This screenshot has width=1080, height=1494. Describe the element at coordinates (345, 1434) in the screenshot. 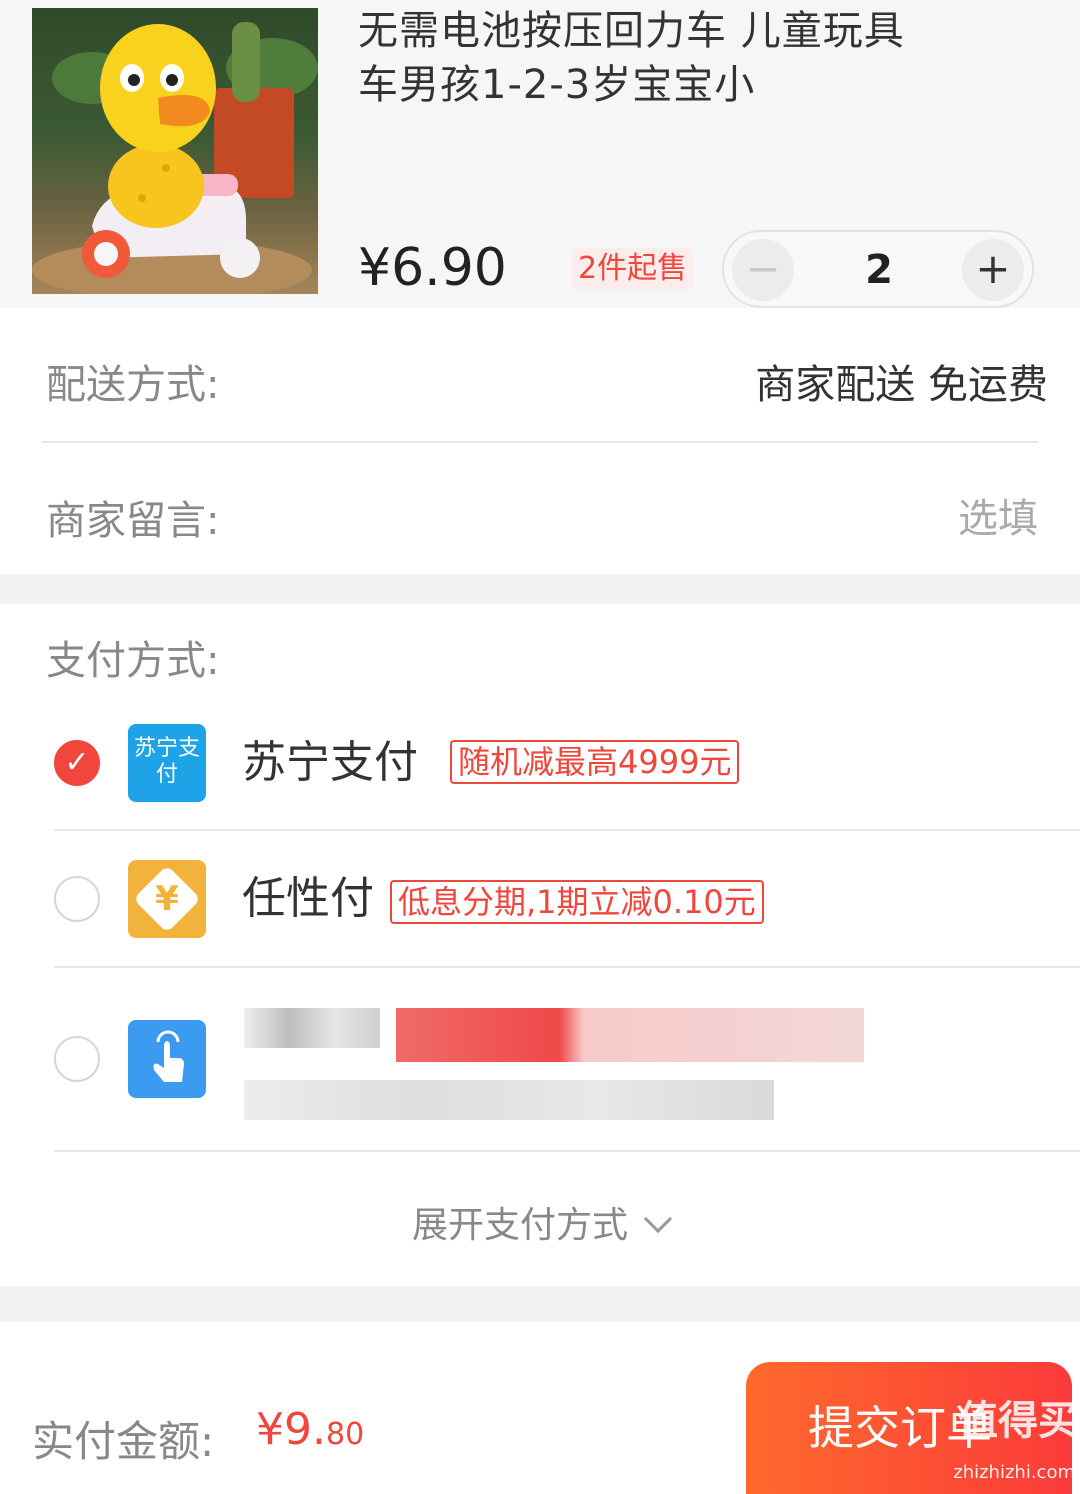

I see `total-amount-cents: 80` at that location.